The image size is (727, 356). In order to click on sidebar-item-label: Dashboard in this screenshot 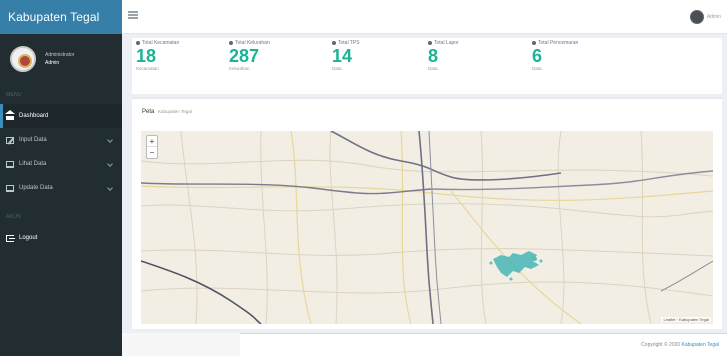, I will do `click(34, 116)`.